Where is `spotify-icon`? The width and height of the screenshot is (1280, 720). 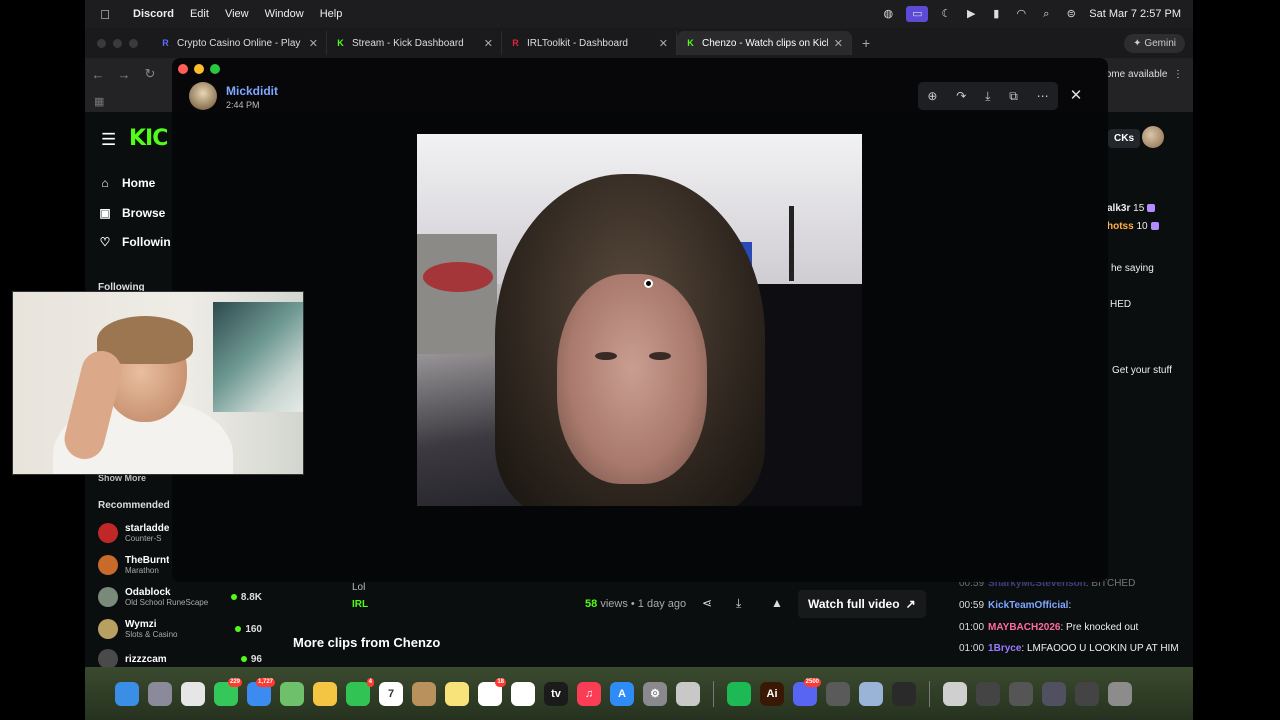
spotify-icon is located at coordinates (739, 693).